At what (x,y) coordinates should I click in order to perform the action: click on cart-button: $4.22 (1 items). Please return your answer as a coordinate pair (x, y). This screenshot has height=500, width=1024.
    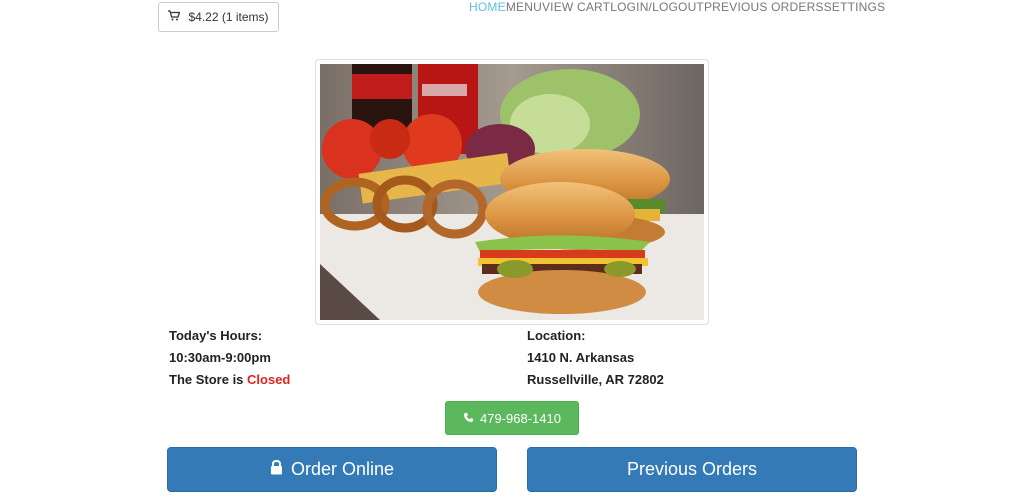
    Looking at the image, I should click on (218, 17).